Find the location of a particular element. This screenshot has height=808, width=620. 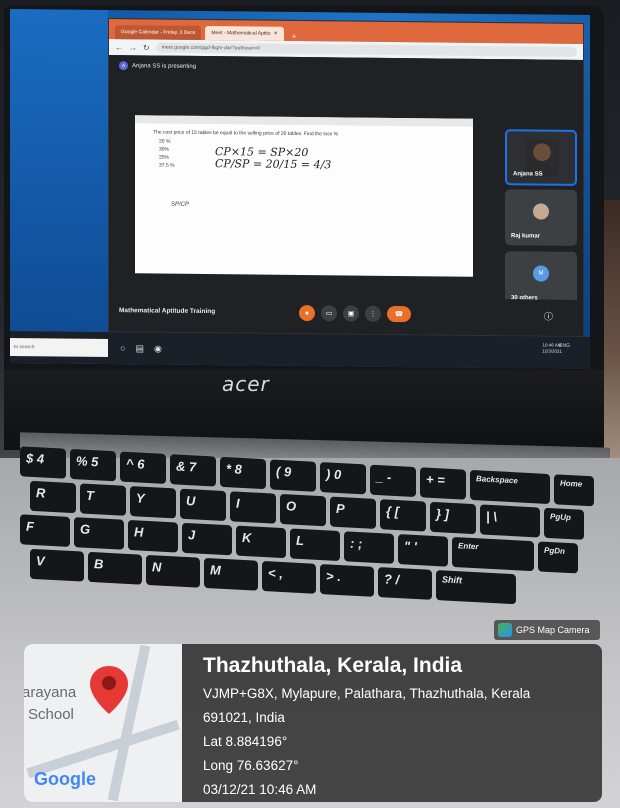

key-pgdn: PgDn is located at coordinates (558, 557).